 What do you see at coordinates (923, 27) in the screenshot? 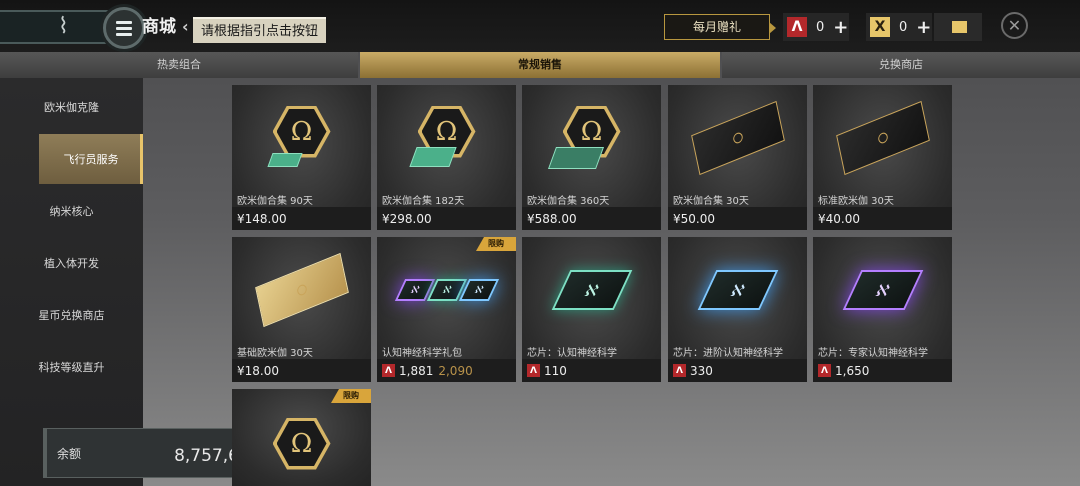
I see `add-currency-gold-button: +` at bounding box center [923, 27].